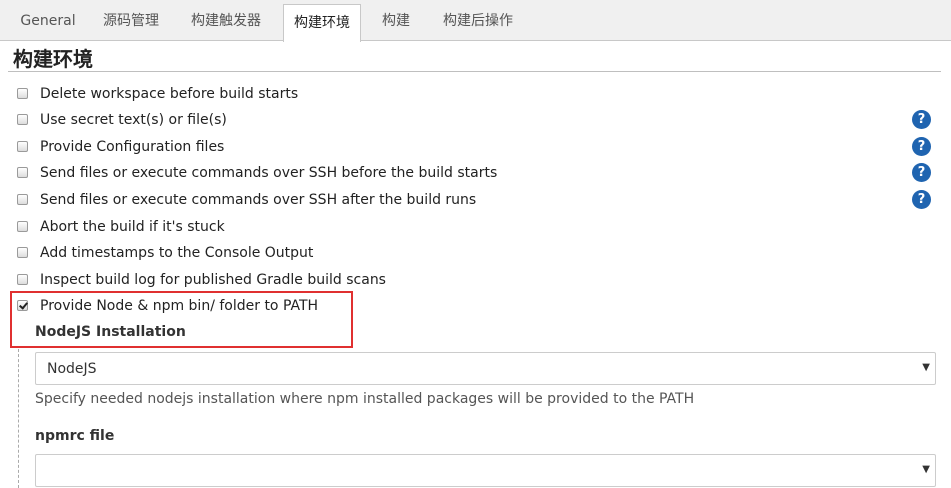 This screenshot has height=488, width=951. What do you see at coordinates (53, 59) in the screenshot?
I see `section-title: 构建环境` at bounding box center [53, 59].